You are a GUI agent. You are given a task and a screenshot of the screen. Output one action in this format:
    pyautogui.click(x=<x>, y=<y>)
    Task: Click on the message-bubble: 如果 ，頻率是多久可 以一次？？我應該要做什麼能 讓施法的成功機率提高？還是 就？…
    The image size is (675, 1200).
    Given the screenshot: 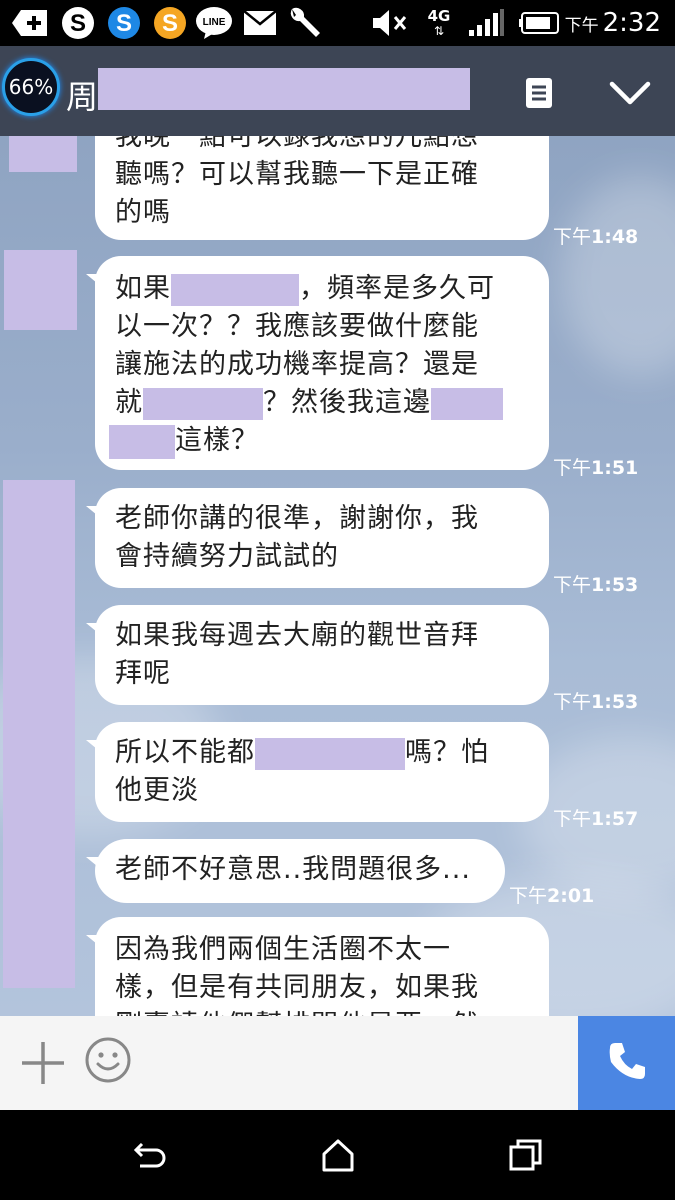 What is the action you would take?
    pyautogui.click(x=317, y=363)
    